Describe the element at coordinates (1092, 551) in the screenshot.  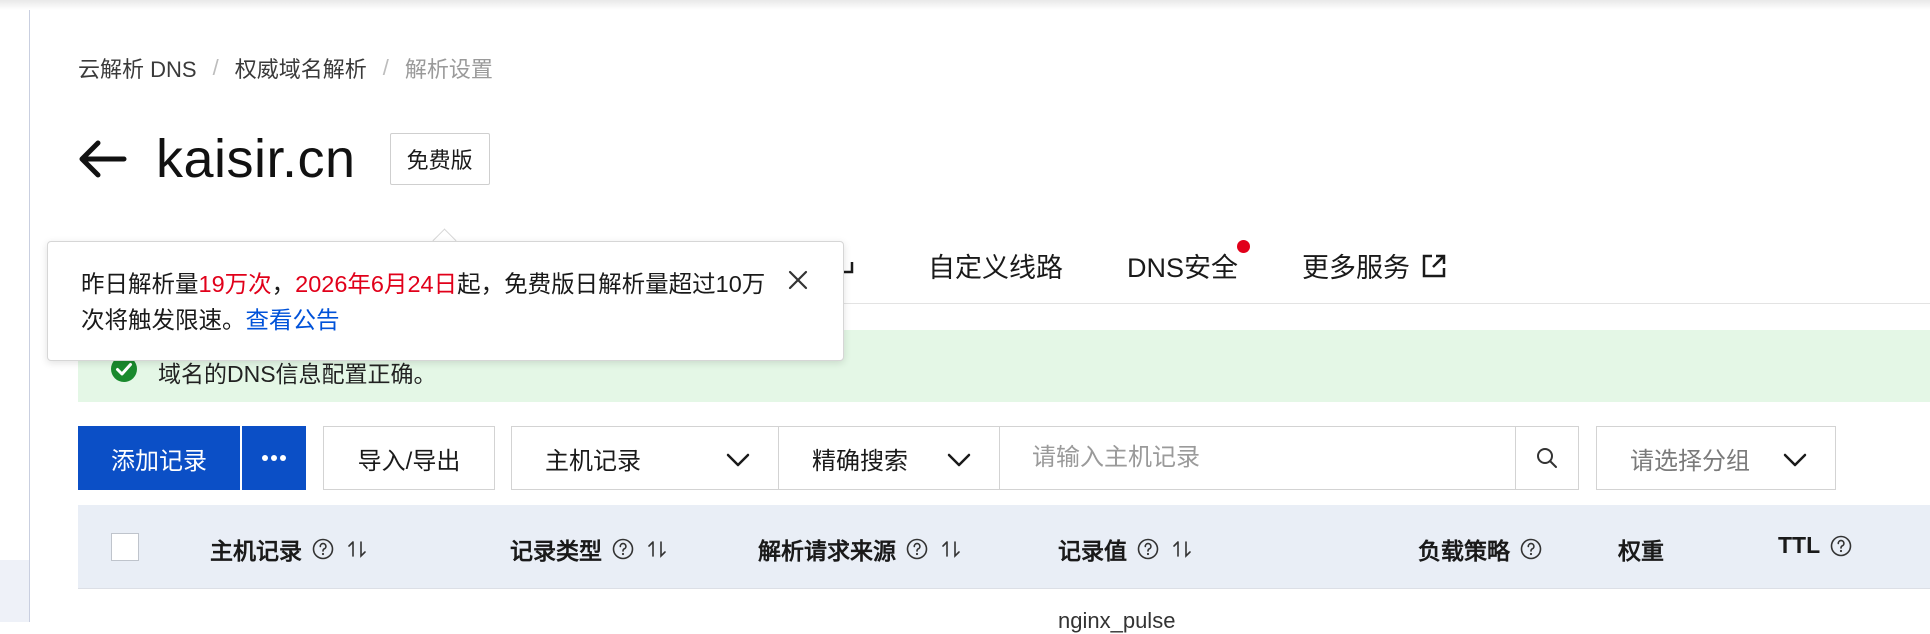
I see `column-label: 记录值` at that location.